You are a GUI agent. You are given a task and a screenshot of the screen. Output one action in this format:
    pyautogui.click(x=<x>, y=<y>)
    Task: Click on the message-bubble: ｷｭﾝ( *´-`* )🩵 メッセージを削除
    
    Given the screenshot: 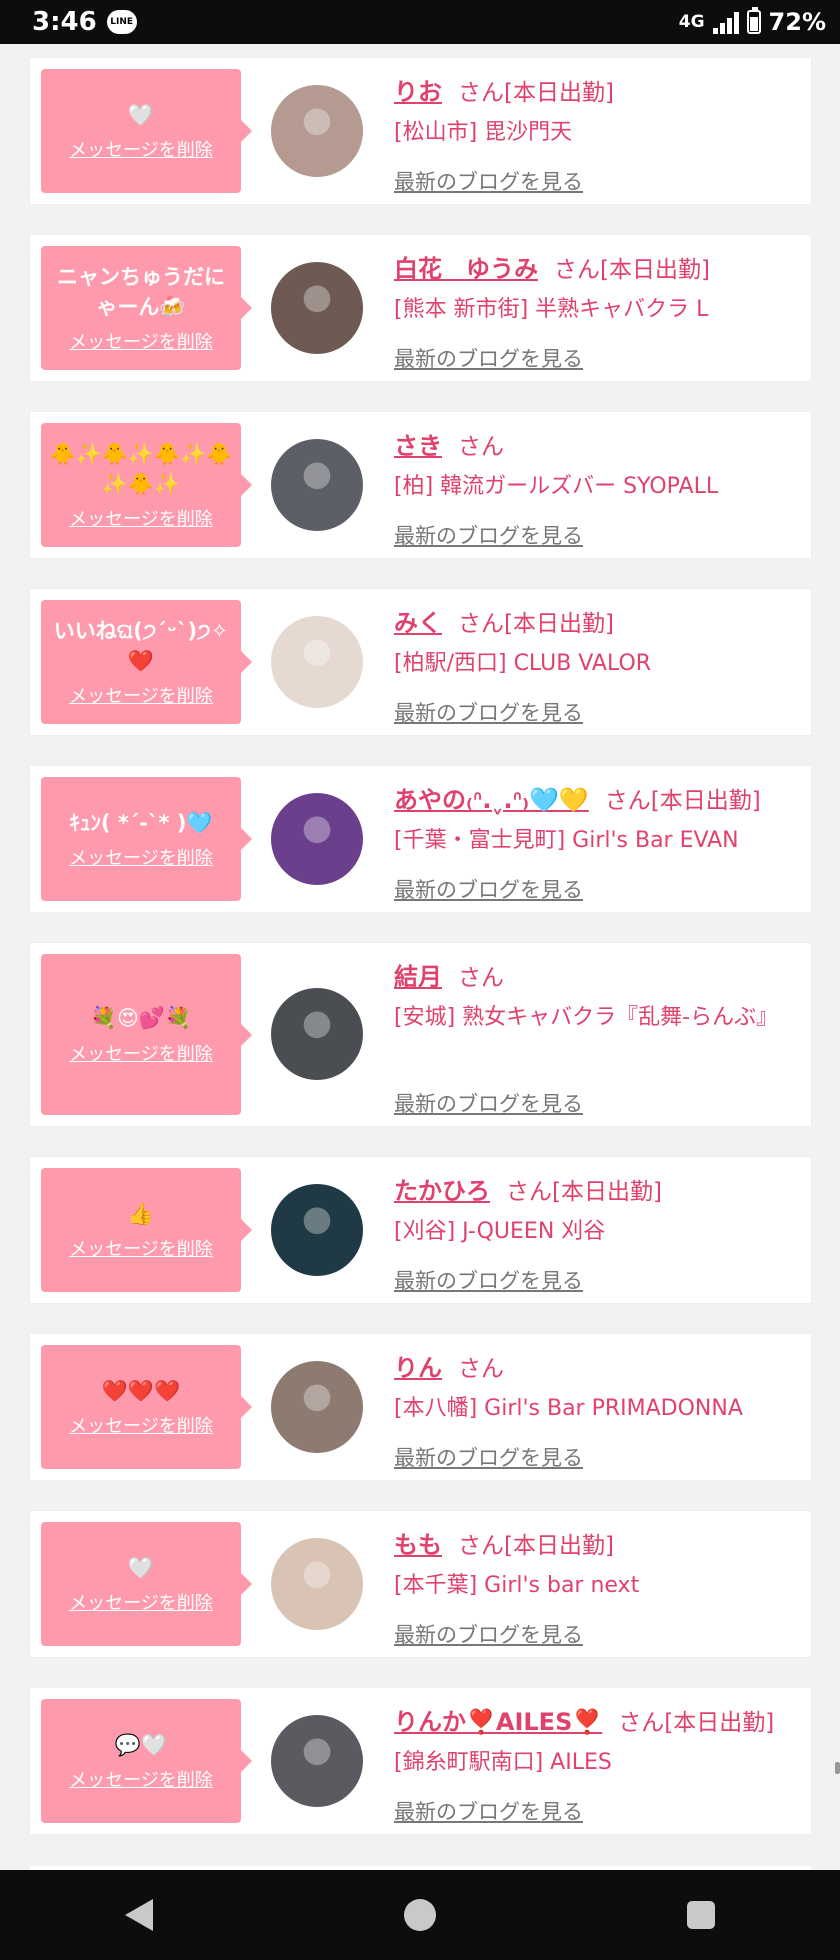 What is the action you would take?
    pyautogui.click(x=146, y=839)
    